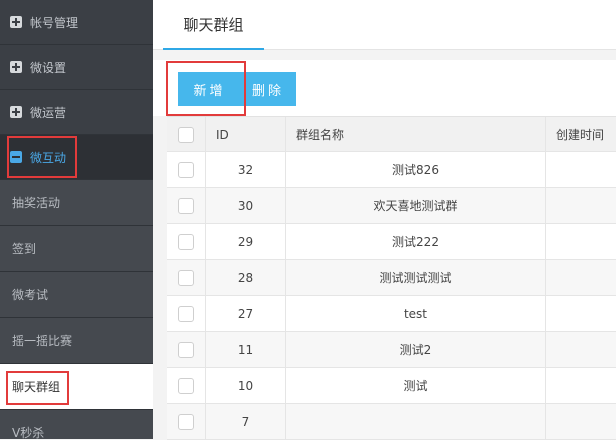  What do you see at coordinates (54, 22) in the screenshot?
I see `sidebar-item-label: 帐号管理` at bounding box center [54, 22].